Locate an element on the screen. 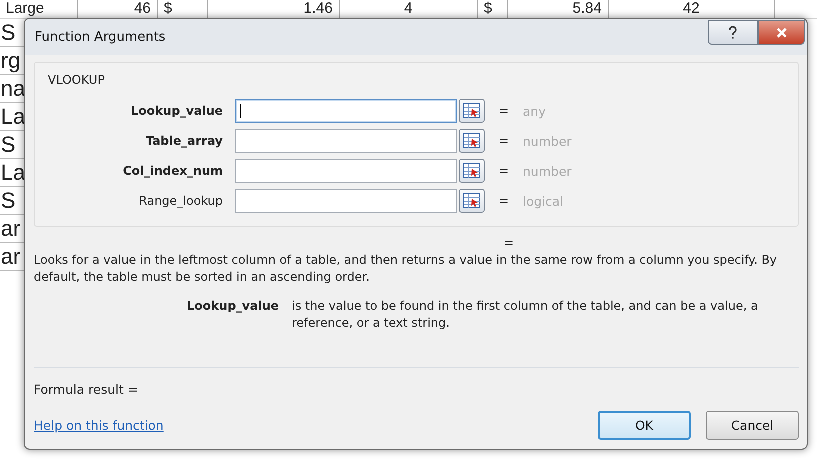  argument-label: Range_lookup is located at coordinates (181, 201).